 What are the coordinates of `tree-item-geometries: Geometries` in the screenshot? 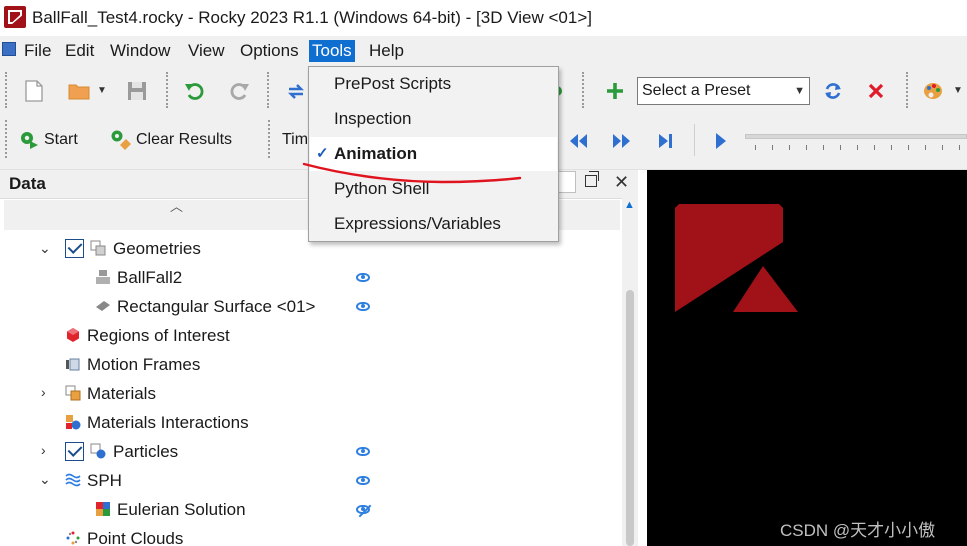 It's located at (157, 249).